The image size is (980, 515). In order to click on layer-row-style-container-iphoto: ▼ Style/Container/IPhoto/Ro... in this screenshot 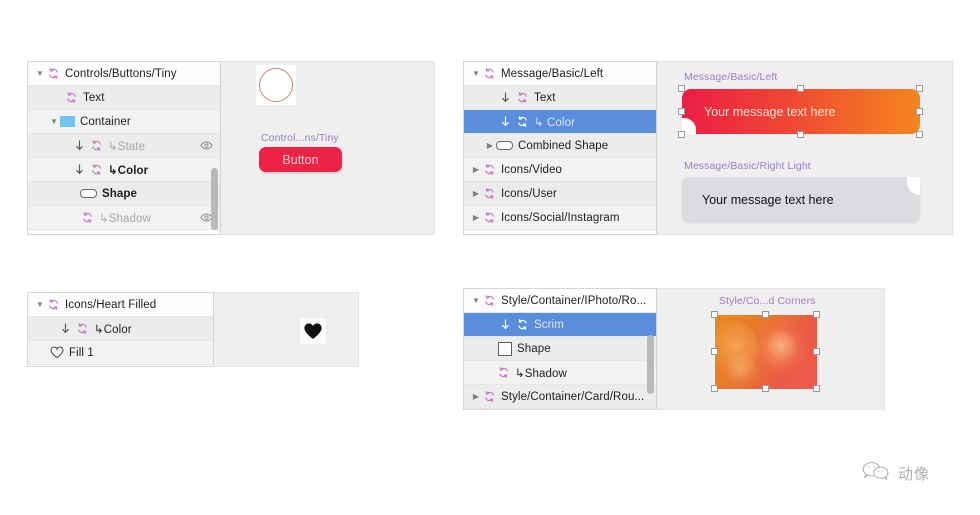, I will do `click(560, 301)`.